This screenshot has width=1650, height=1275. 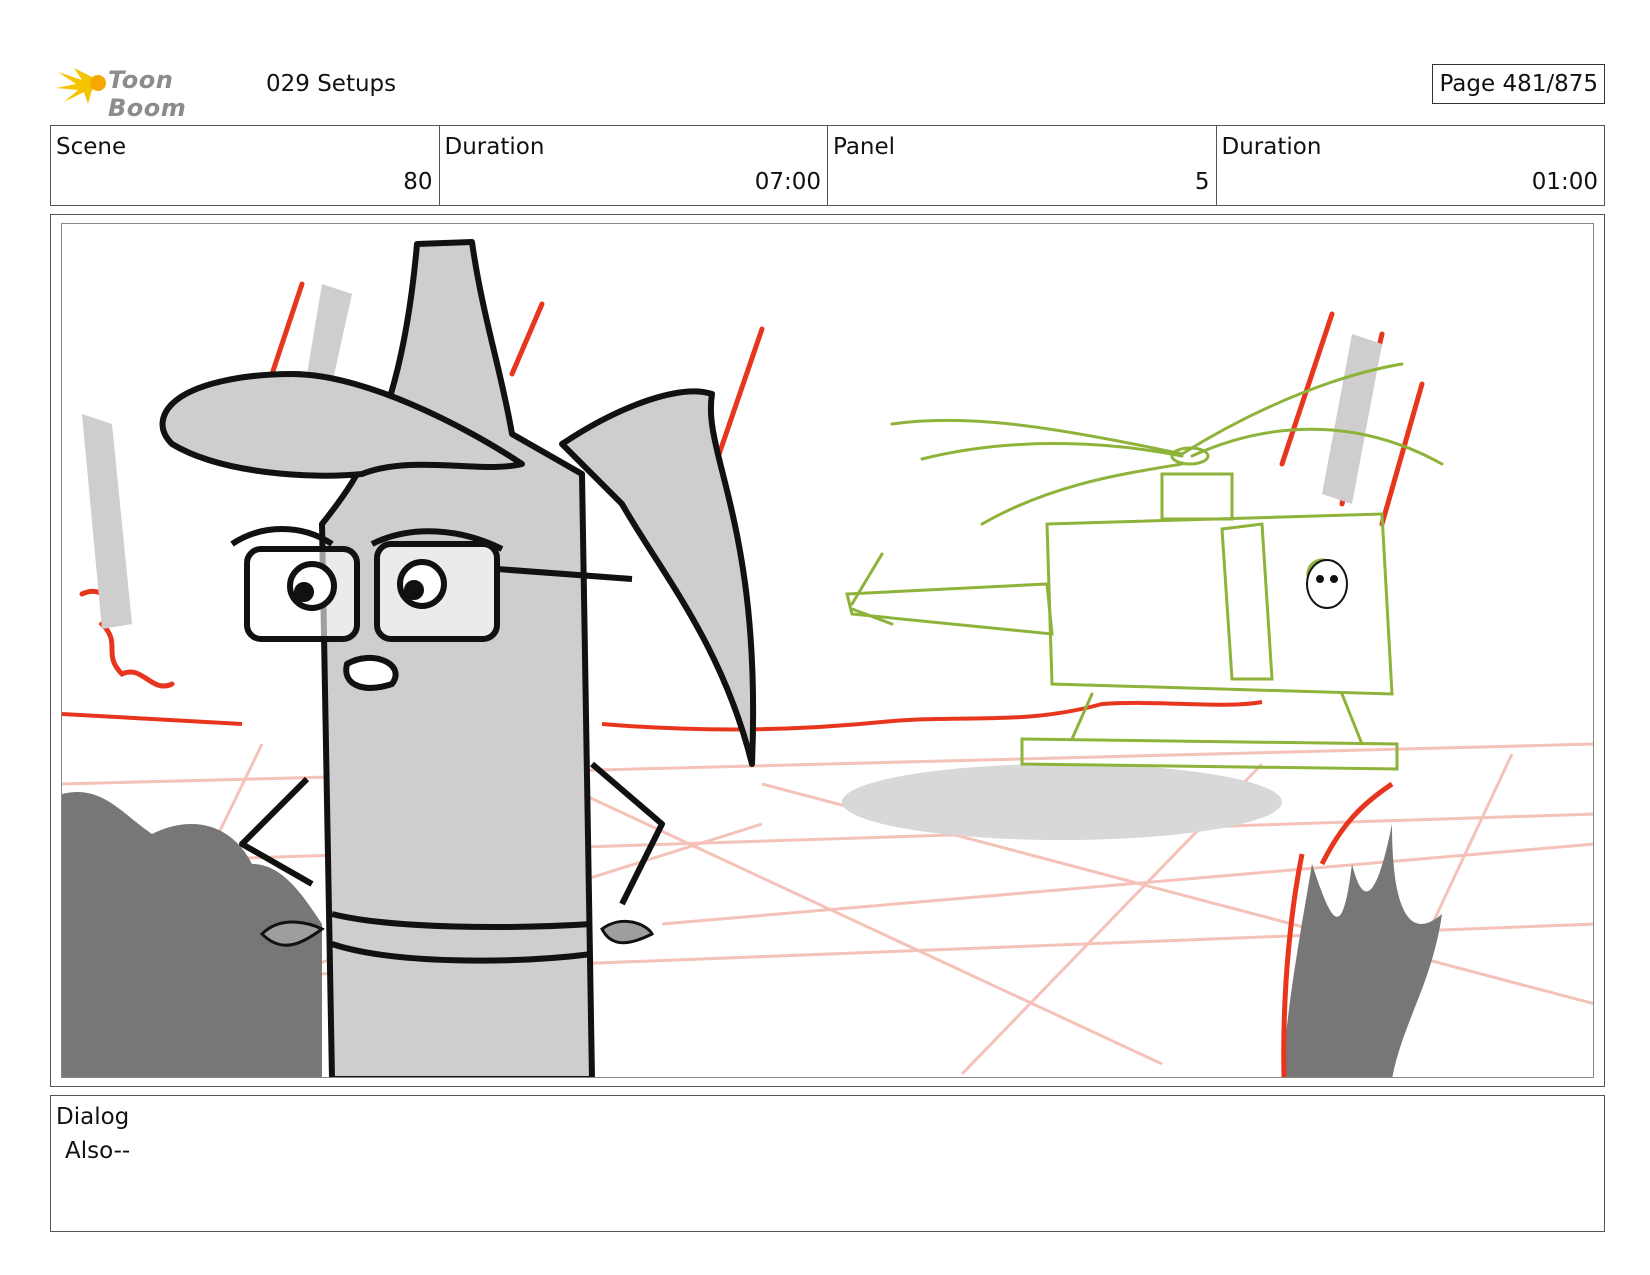 I want to click on scene-value: 80, so click(x=418, y=182).